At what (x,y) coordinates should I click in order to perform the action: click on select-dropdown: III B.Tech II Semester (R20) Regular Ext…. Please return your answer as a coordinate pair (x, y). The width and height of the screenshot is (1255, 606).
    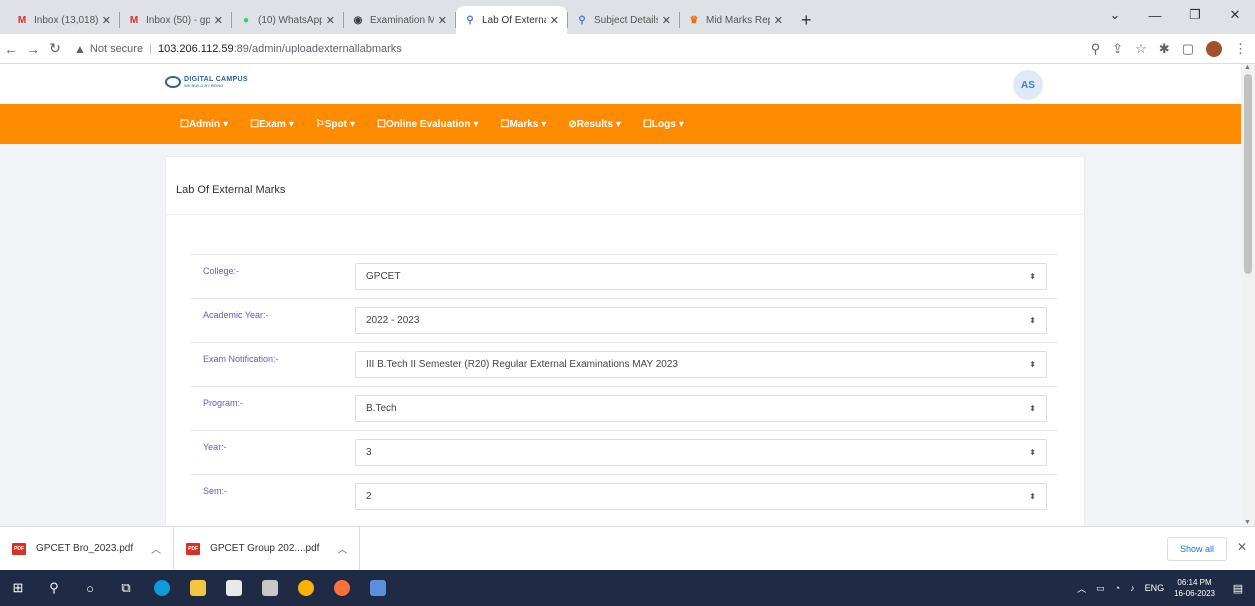
    Looking at the image, I should click on (701, 364).